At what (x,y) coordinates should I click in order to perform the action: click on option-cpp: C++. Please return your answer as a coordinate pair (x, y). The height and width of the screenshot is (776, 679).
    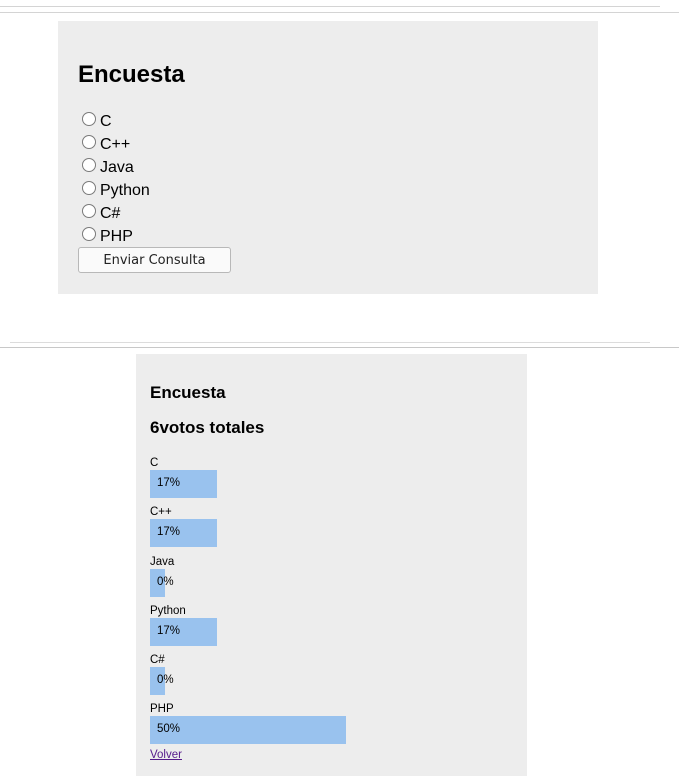
    Looking at the image, I should click on (116, 146).